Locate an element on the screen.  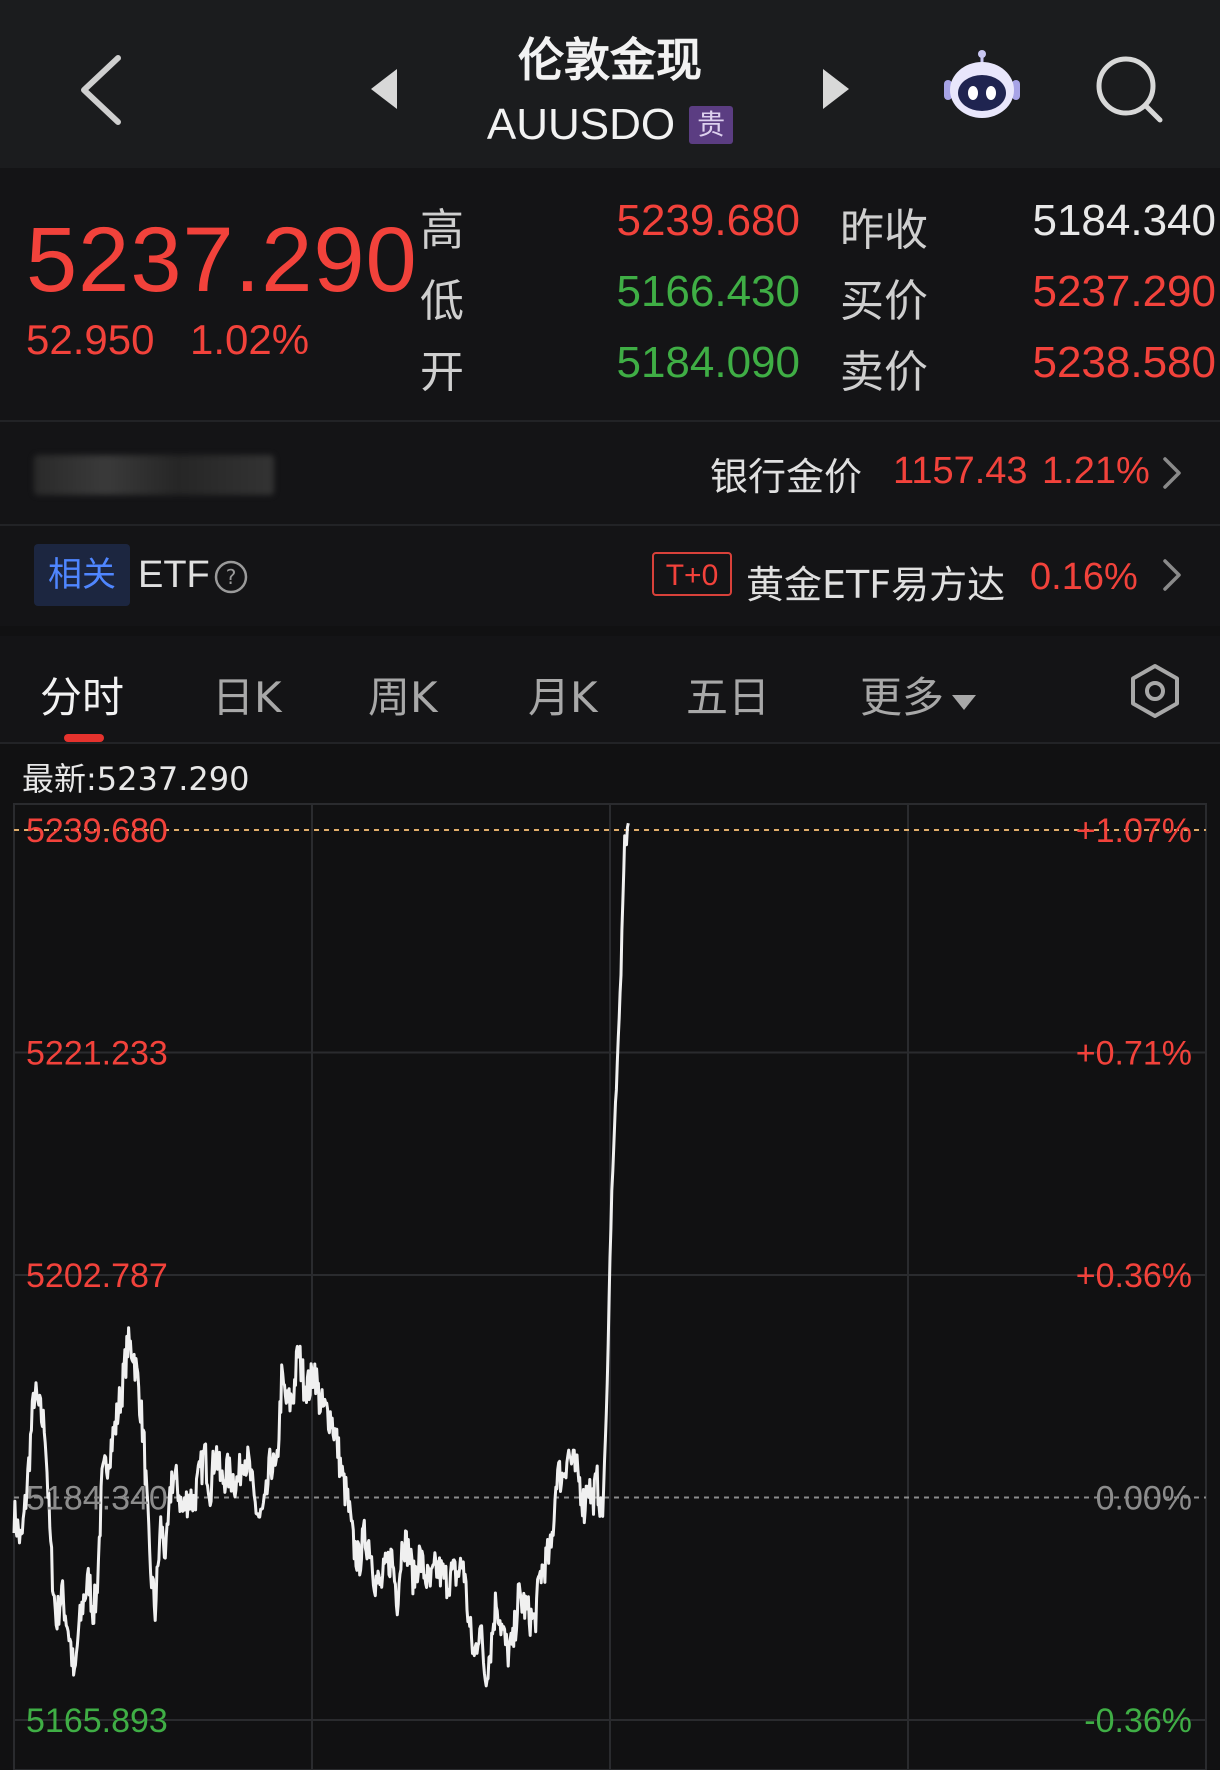
latest-price-label: 最新:5237.290 is located at coordinates (136, 779).